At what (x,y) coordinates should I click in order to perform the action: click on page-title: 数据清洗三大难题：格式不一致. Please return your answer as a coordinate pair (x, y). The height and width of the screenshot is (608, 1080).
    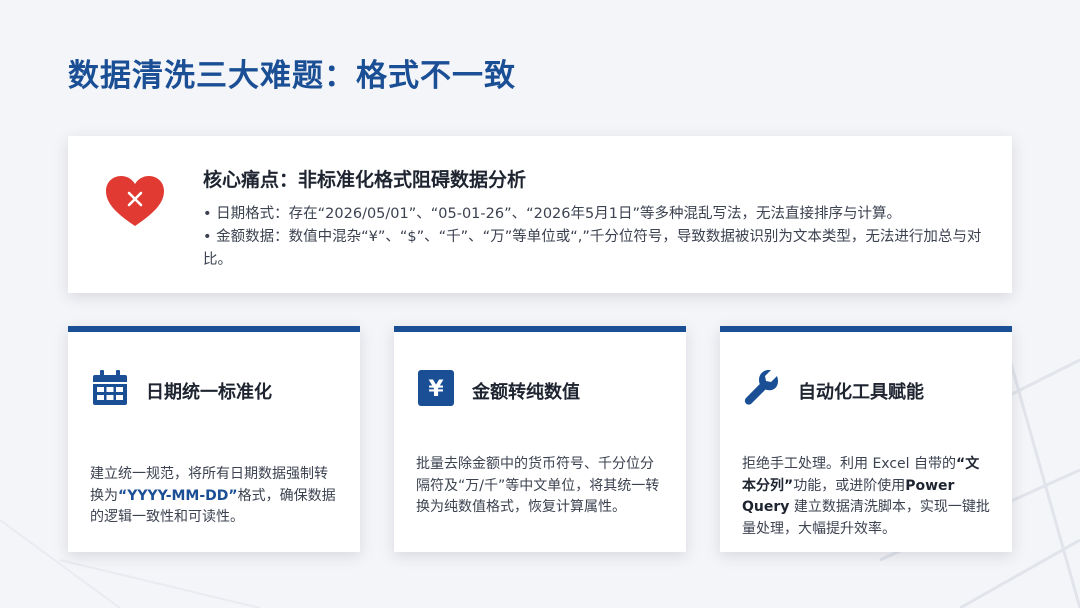
    Looking at the image, I should click on (292, 76).